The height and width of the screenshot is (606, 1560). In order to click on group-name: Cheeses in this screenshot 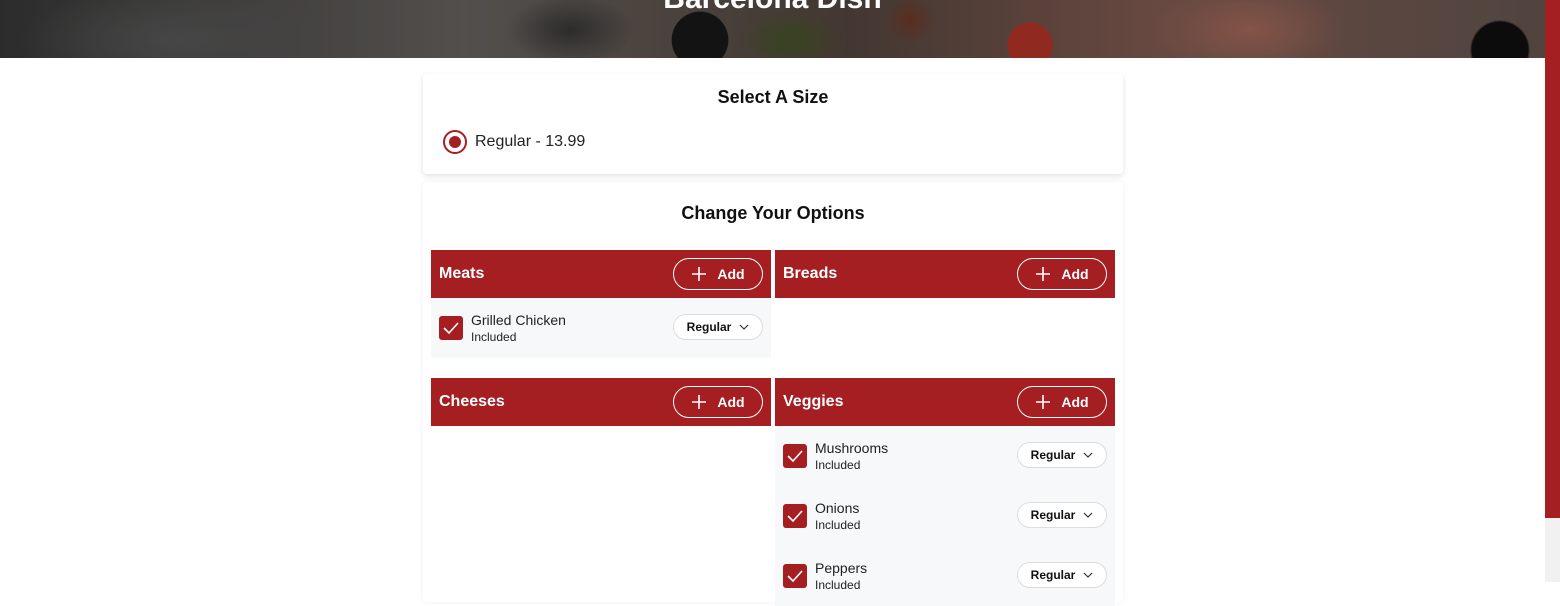, I will do `click(472, 401)`.